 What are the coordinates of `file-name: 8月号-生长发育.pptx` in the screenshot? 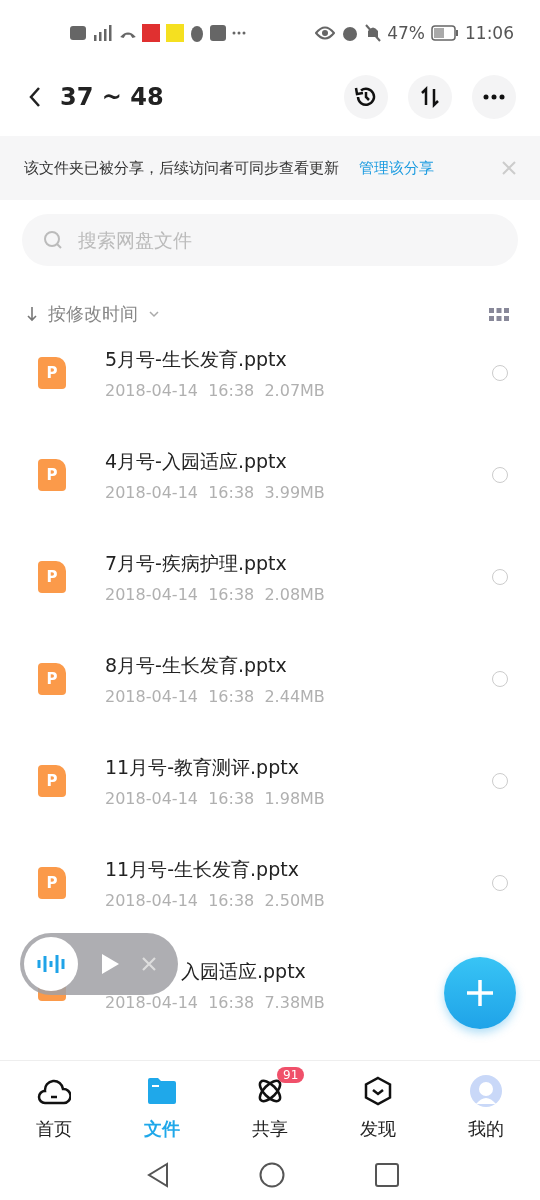 It's located at (215, 665).